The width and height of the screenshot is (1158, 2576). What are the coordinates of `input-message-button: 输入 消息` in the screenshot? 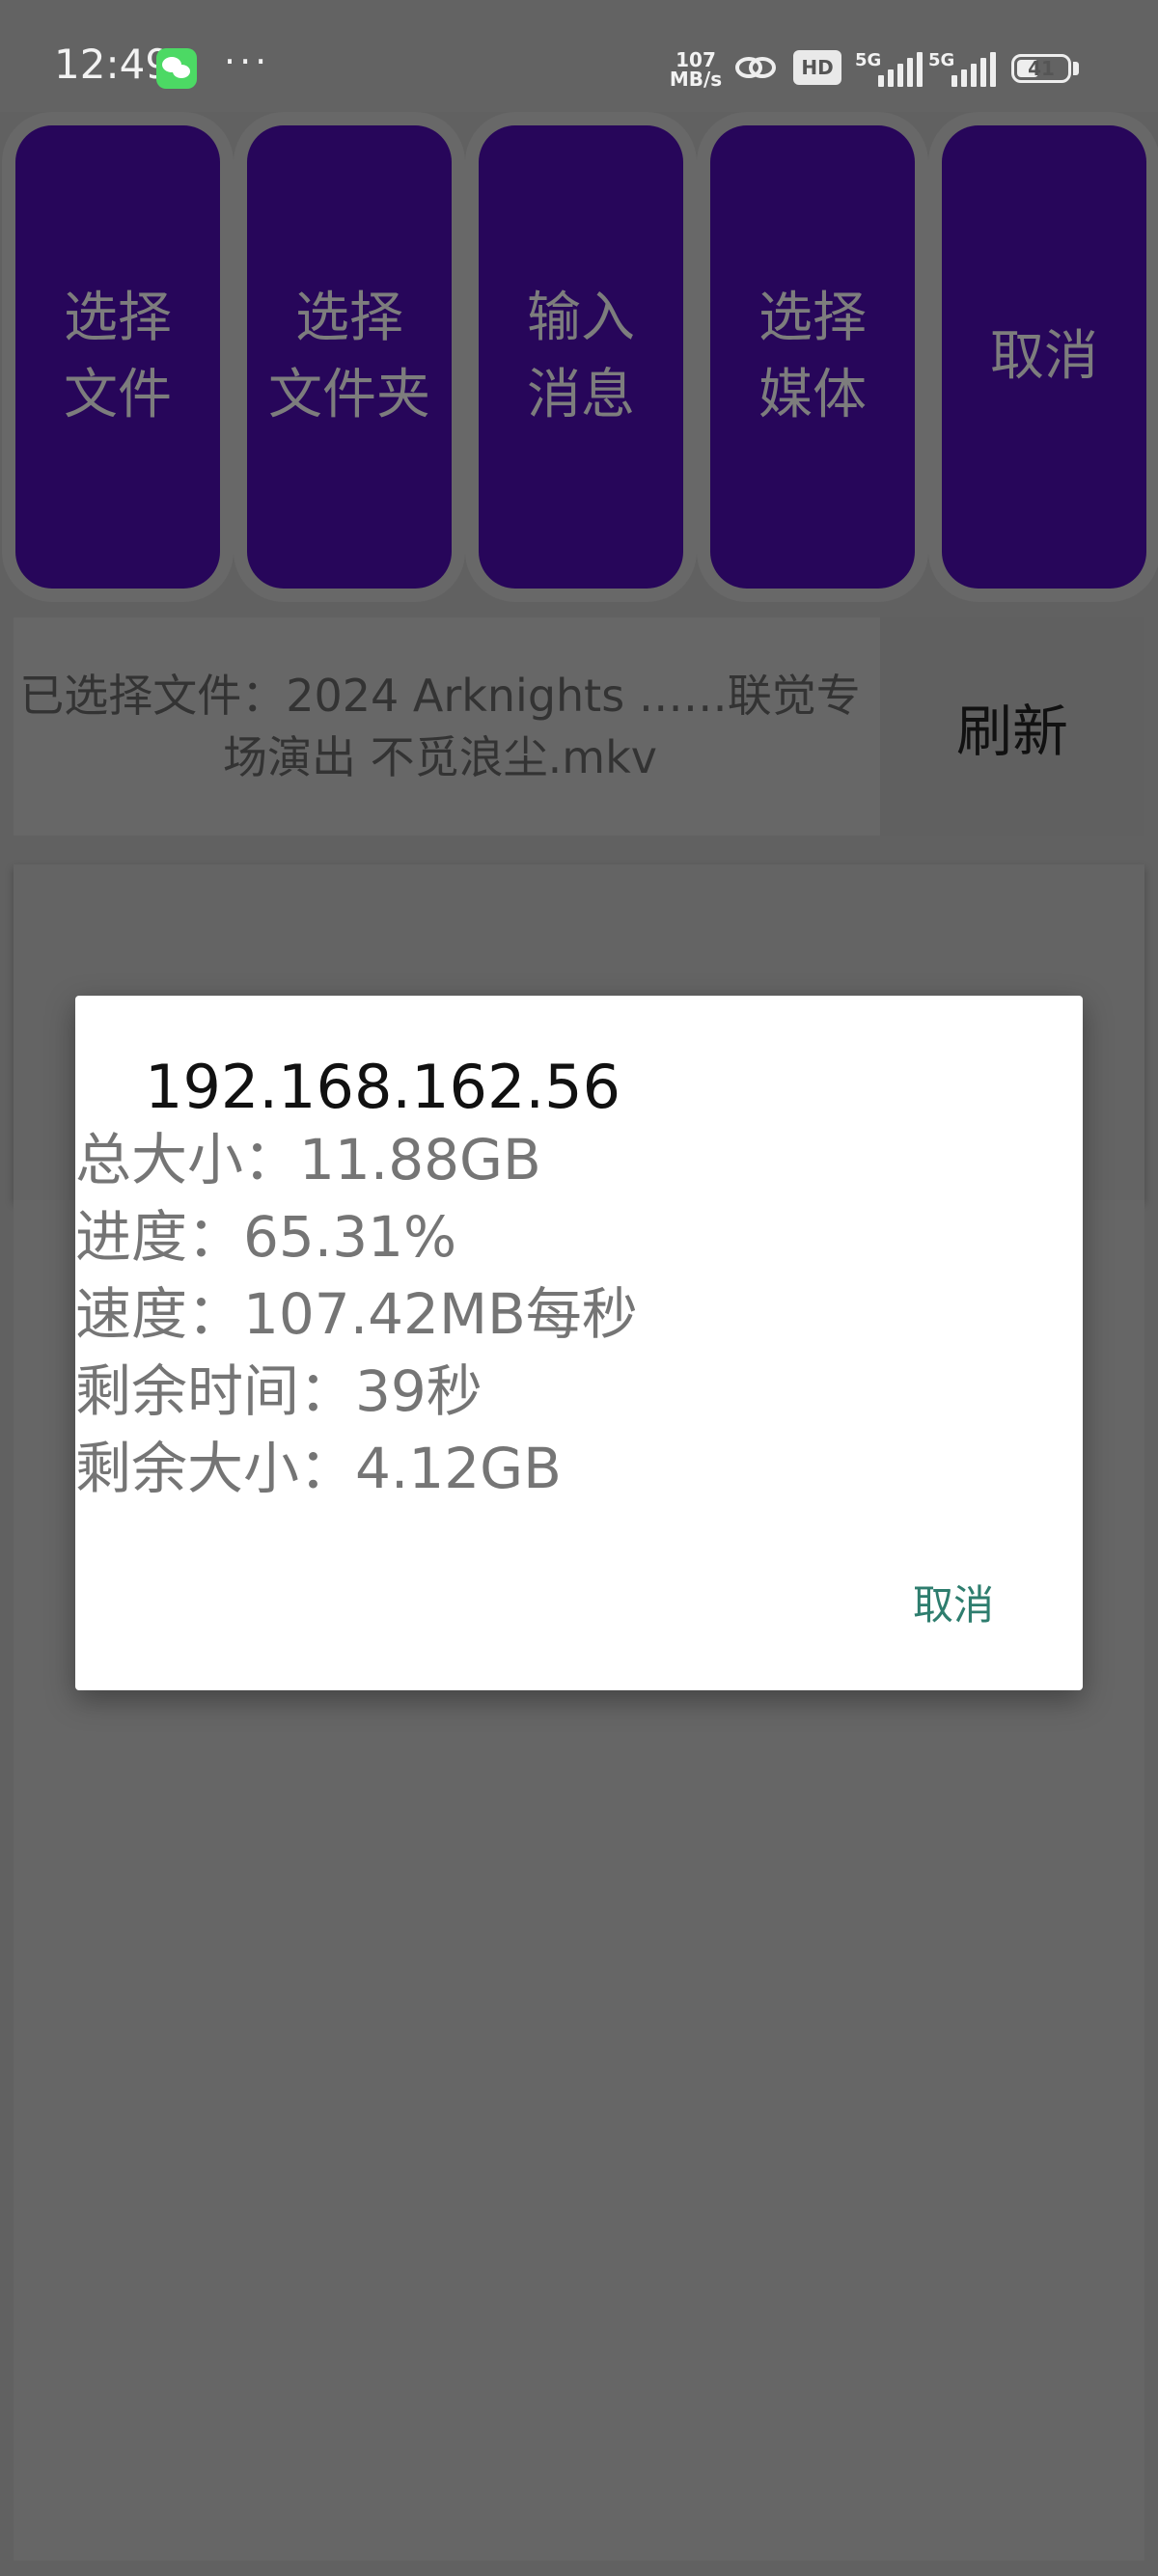 It's located at (581, 357).